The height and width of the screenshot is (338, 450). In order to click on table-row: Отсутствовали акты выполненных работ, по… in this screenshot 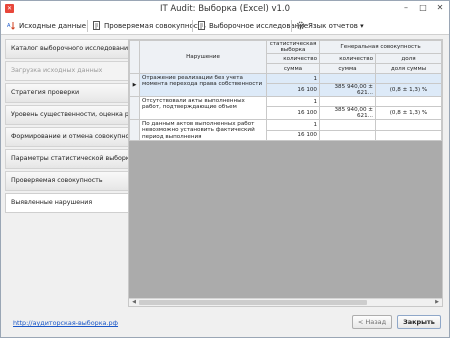, I will do `click(285, 108)`.